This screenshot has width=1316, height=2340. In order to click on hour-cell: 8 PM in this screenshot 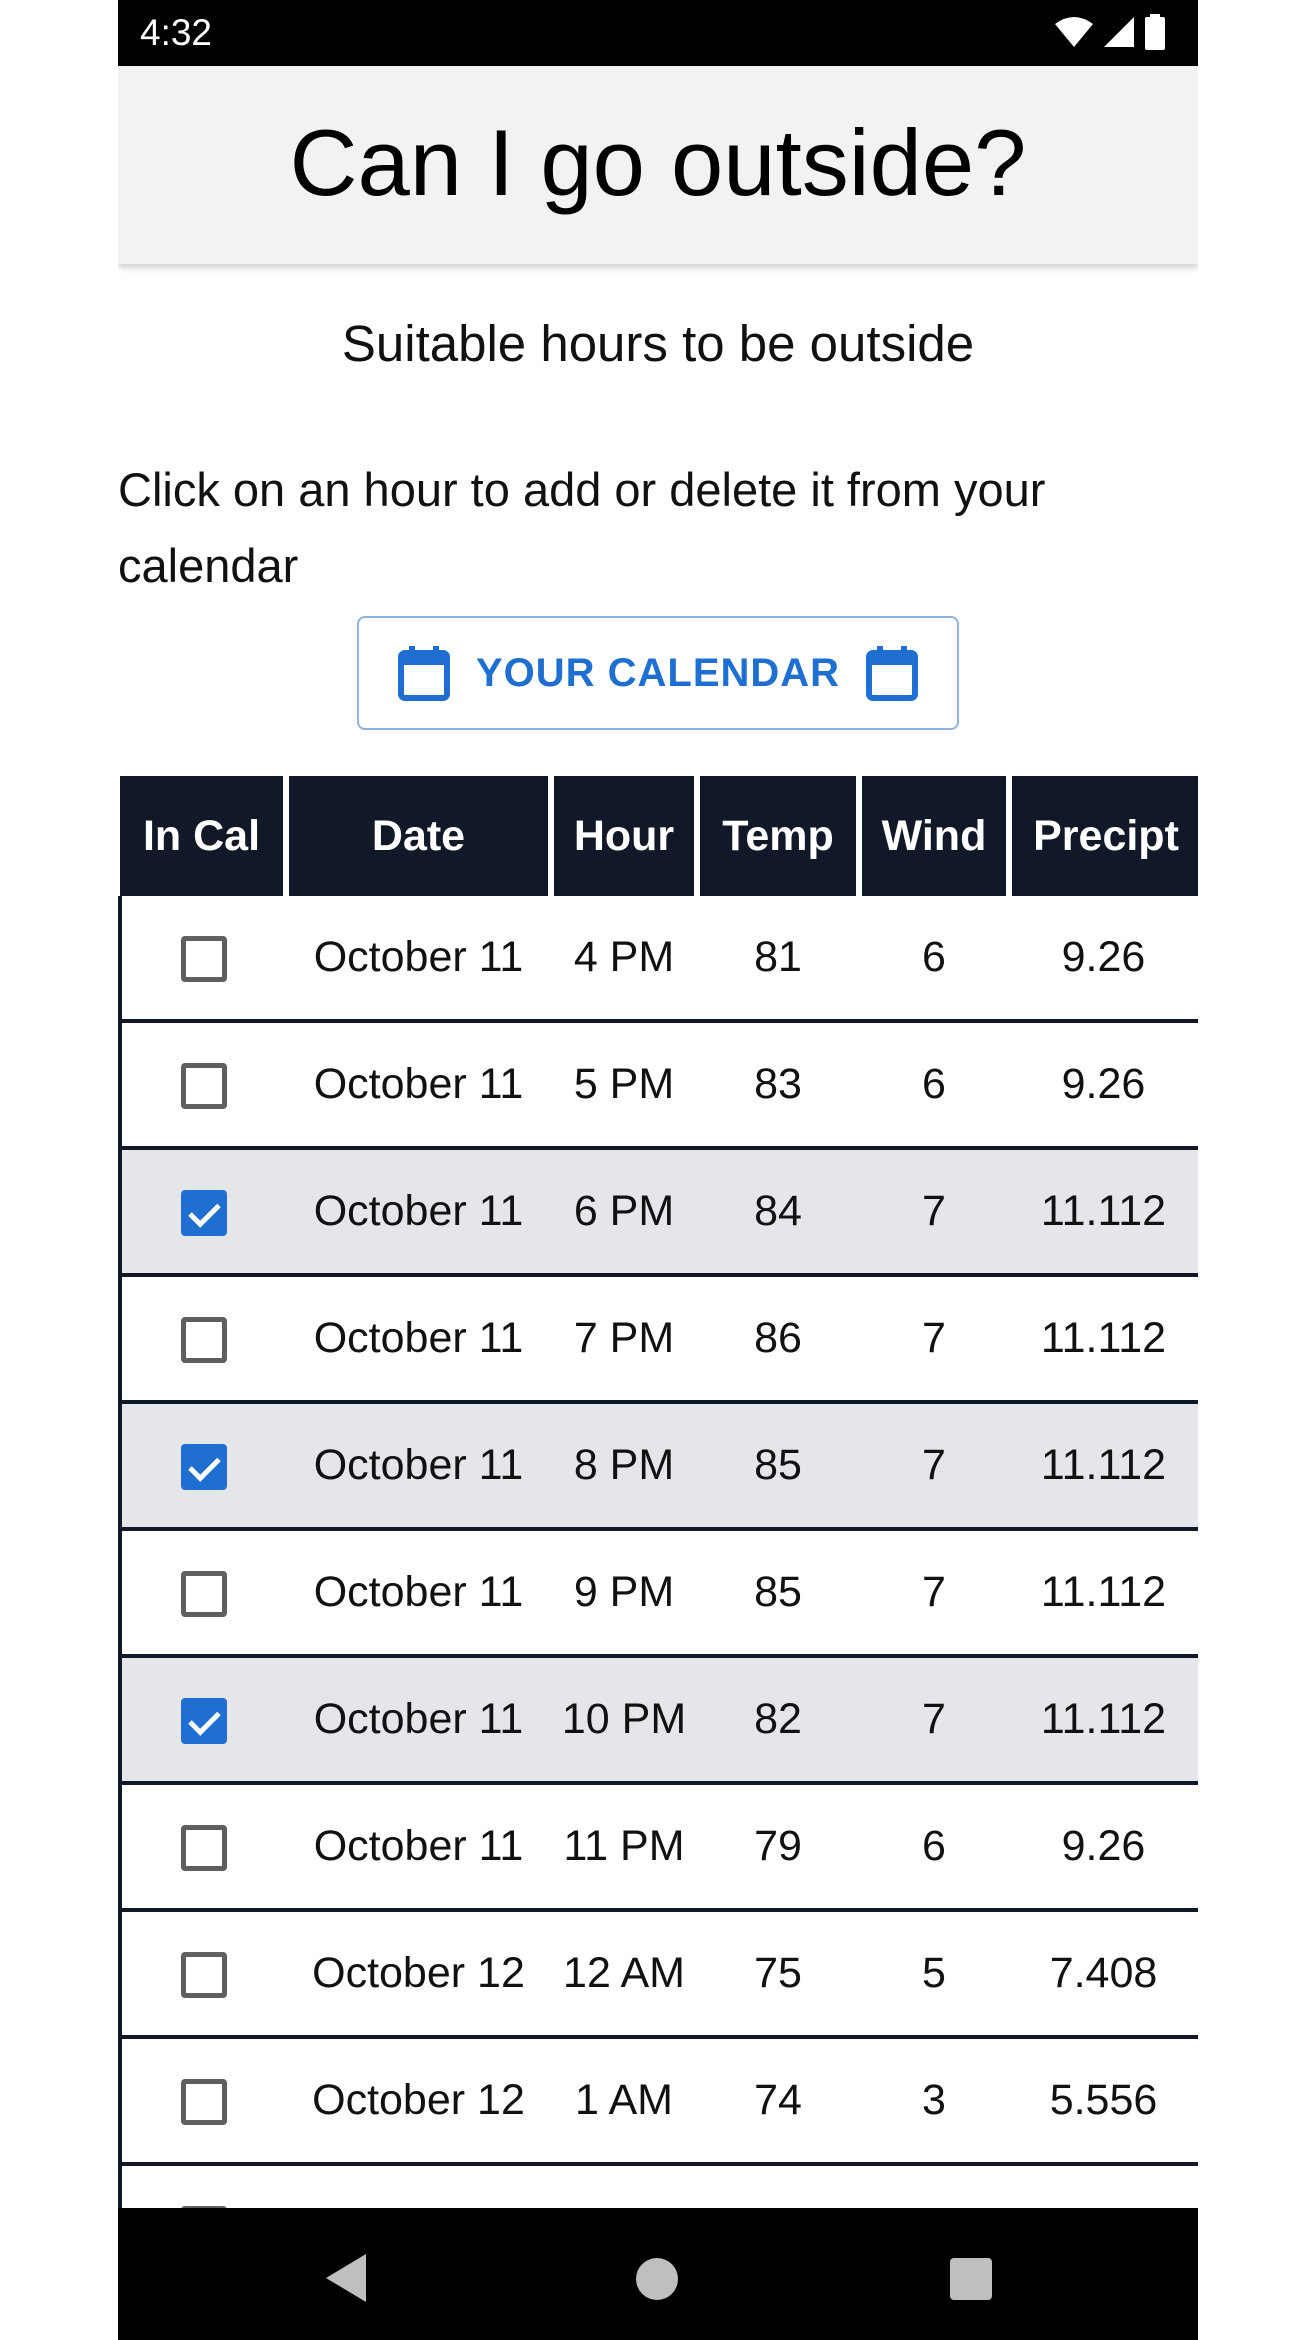, I will do `click(624, 1466)`.